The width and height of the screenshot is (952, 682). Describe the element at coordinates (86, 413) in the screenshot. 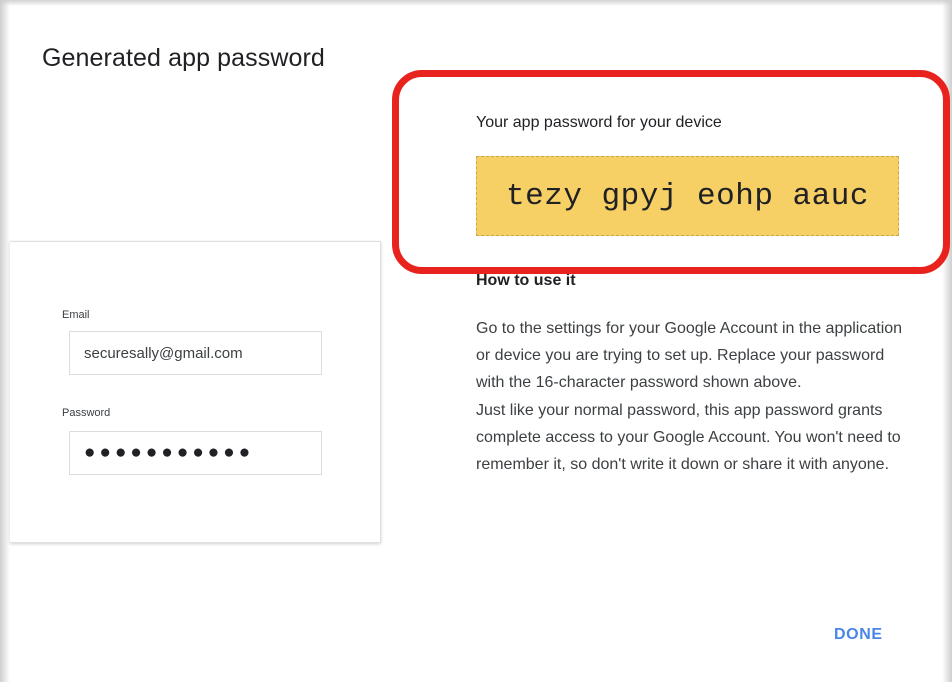

I see `password-label: Password` at that location.